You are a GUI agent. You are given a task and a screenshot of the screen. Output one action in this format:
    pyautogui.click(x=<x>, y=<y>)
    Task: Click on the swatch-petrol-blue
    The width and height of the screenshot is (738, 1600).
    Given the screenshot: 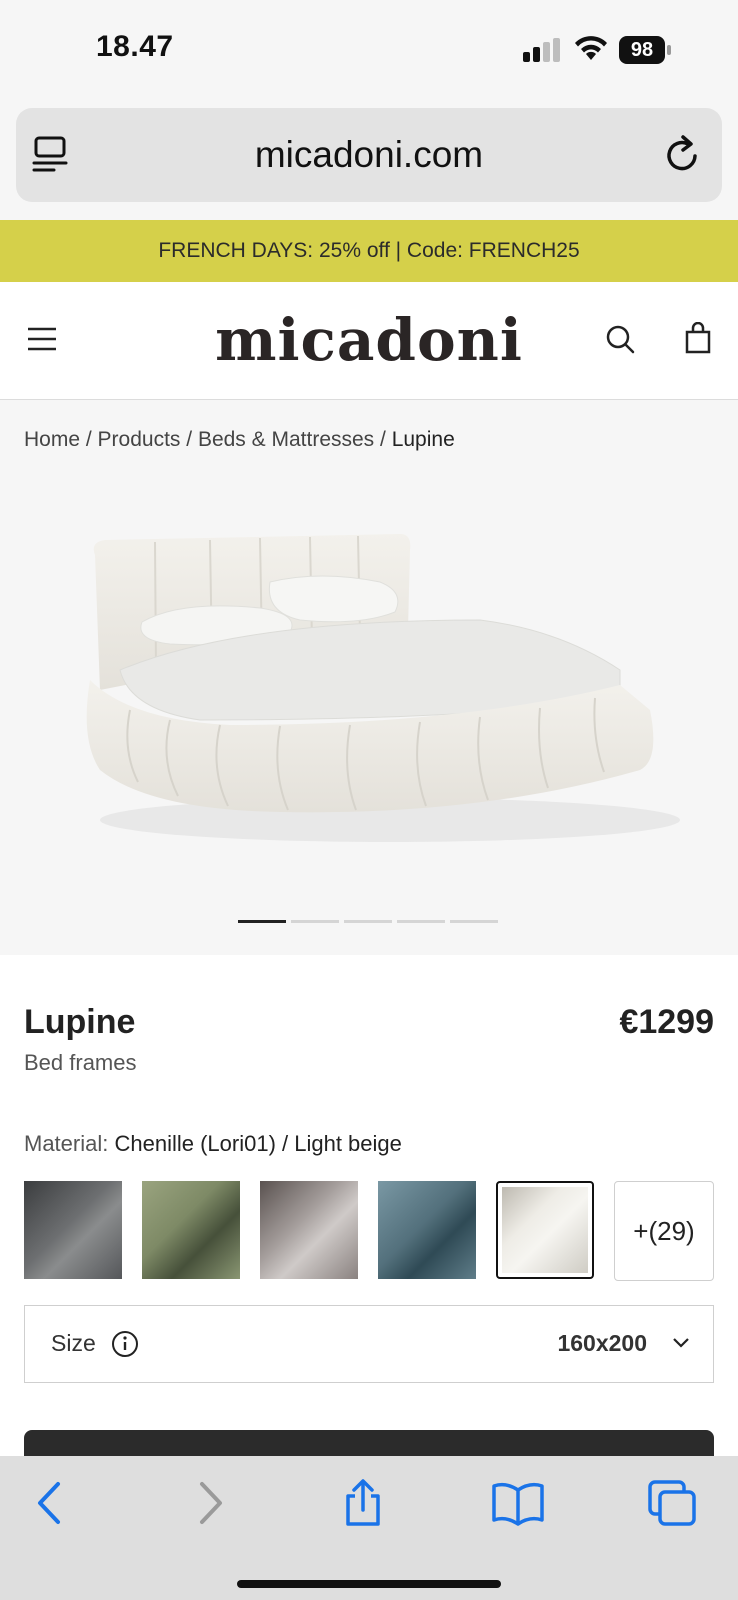 What is the action you would take?
    pyautogui.click(x=427, y=1230)
    